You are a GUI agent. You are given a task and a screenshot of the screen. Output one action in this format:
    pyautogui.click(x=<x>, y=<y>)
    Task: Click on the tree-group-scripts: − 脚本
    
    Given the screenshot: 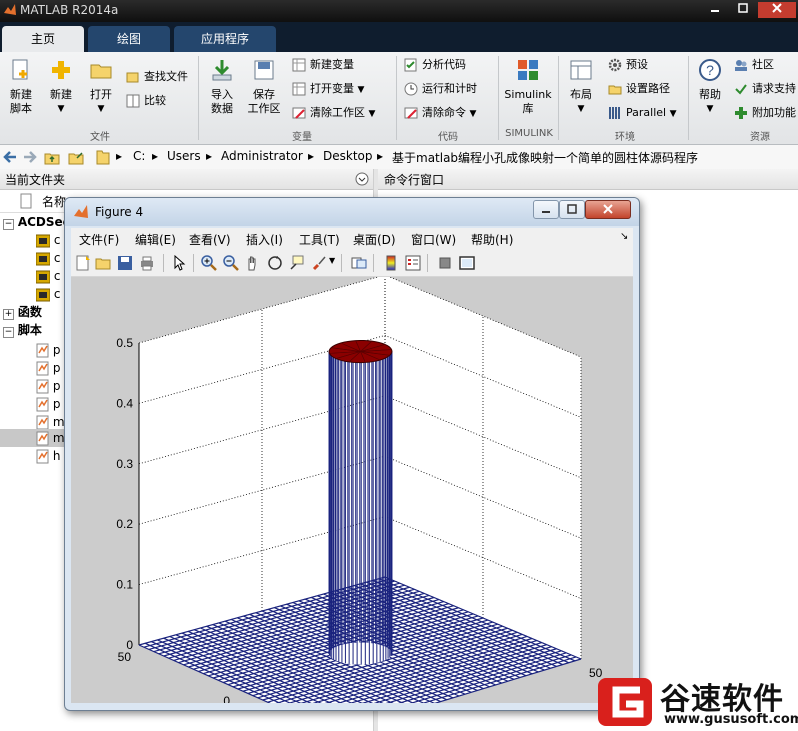 What is the action you would take?
    pyautogui.click(x=22, y=330)
    